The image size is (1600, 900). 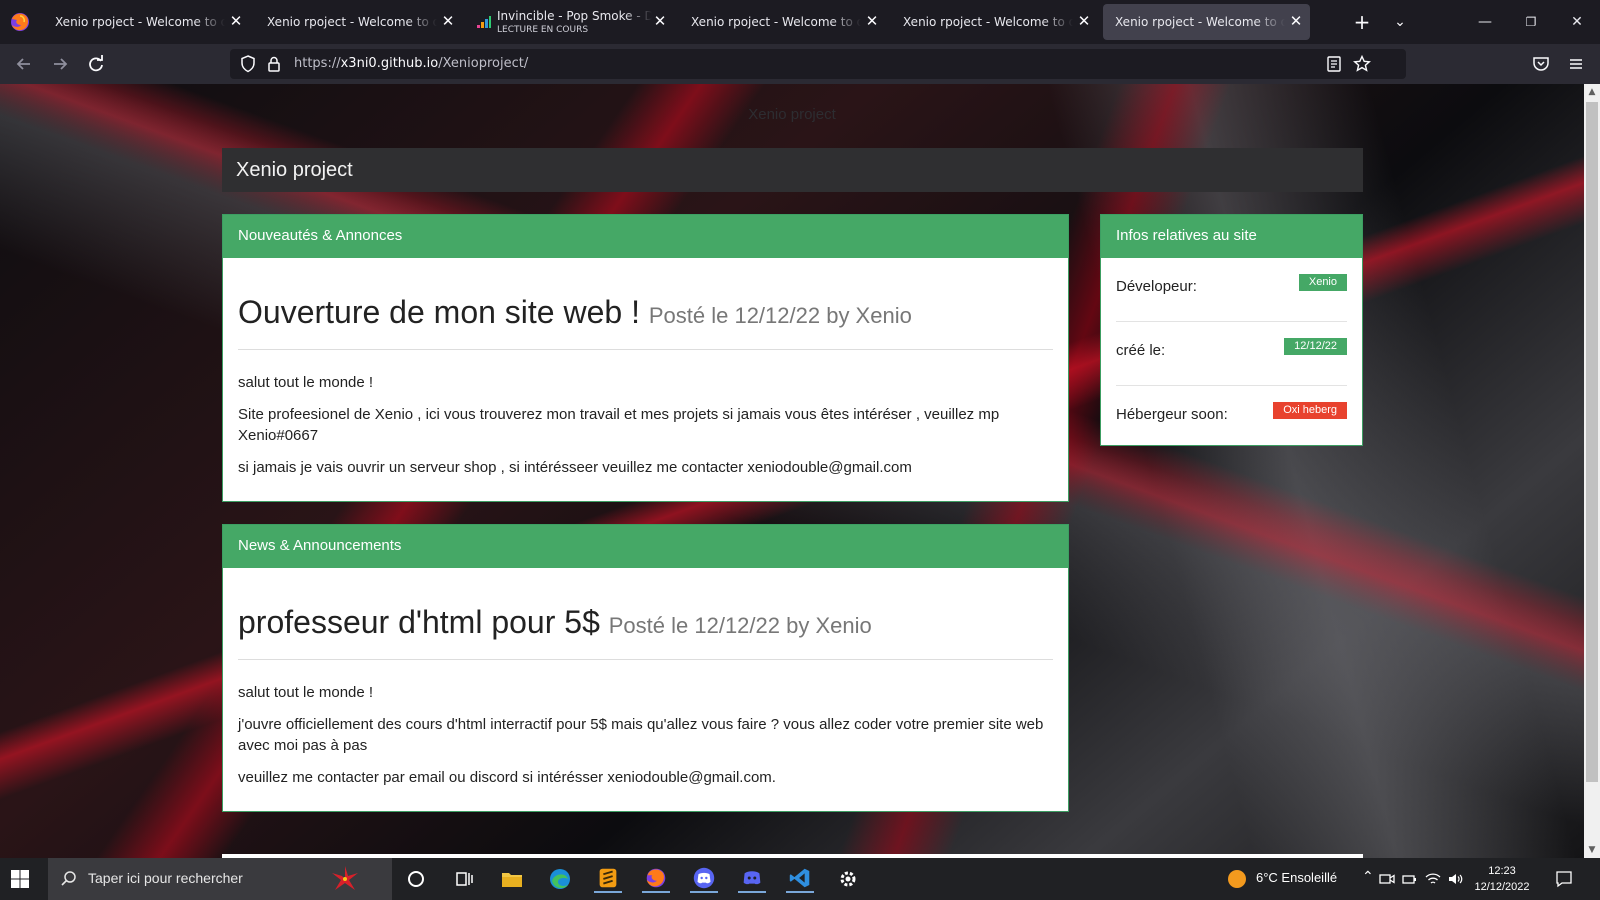 What do you see at coordinates (1310, 410) in the screenshot?
I see `host-badge: Oxi heberg` at bounding box center [1310, 410].